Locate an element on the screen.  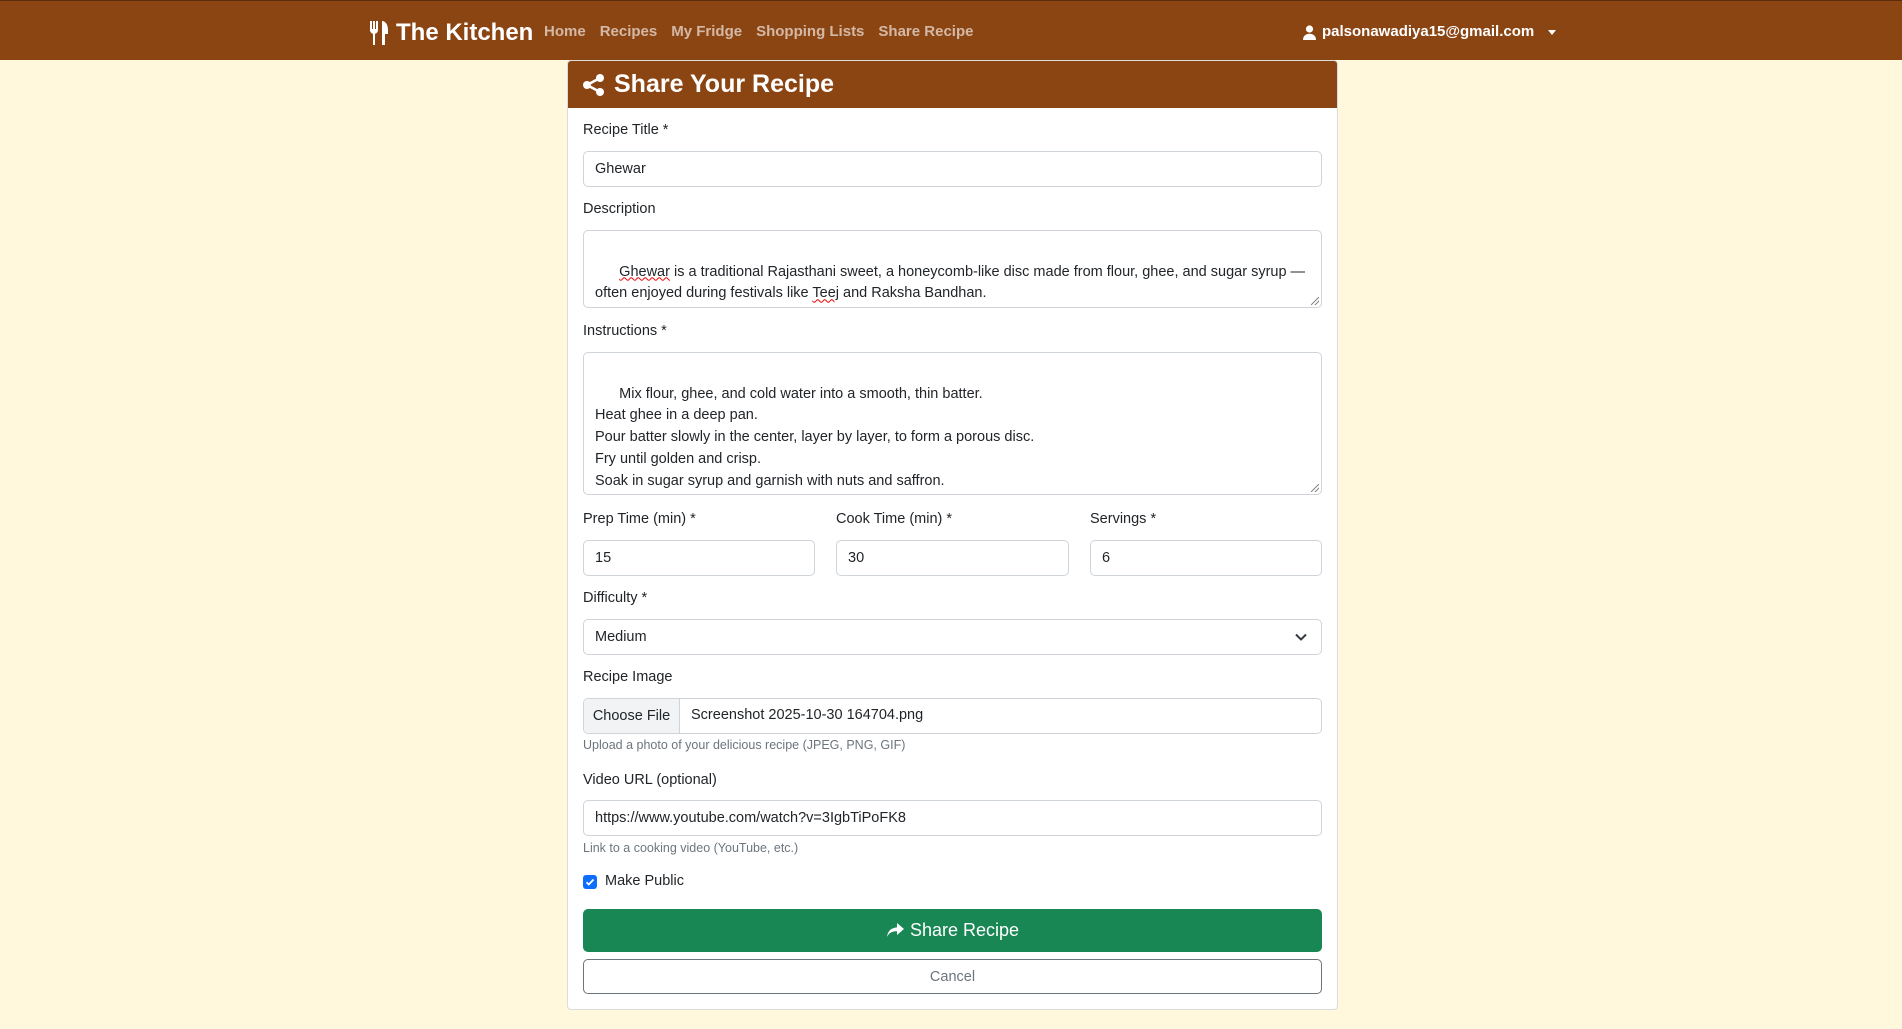
cook-time-label: Cook Time (min) * is located at coordinates (894, 519).